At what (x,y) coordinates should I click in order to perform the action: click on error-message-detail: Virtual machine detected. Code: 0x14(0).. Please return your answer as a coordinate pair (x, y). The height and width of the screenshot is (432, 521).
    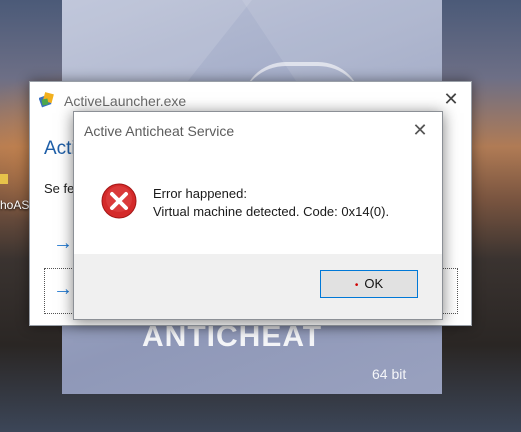
    Looking at the image, I should click on (271, 211).